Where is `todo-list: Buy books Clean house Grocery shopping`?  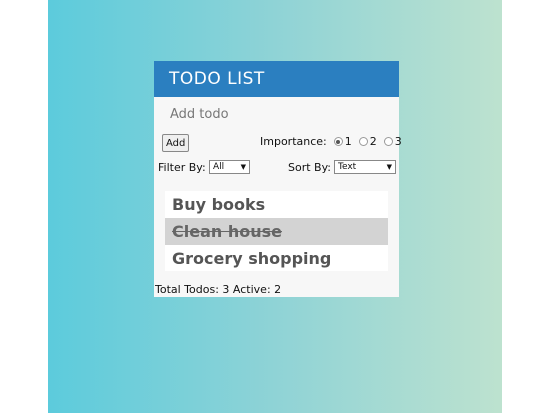 todo-list: Buy books Clean house Grocery shopping is located at coordinates (276, 231).